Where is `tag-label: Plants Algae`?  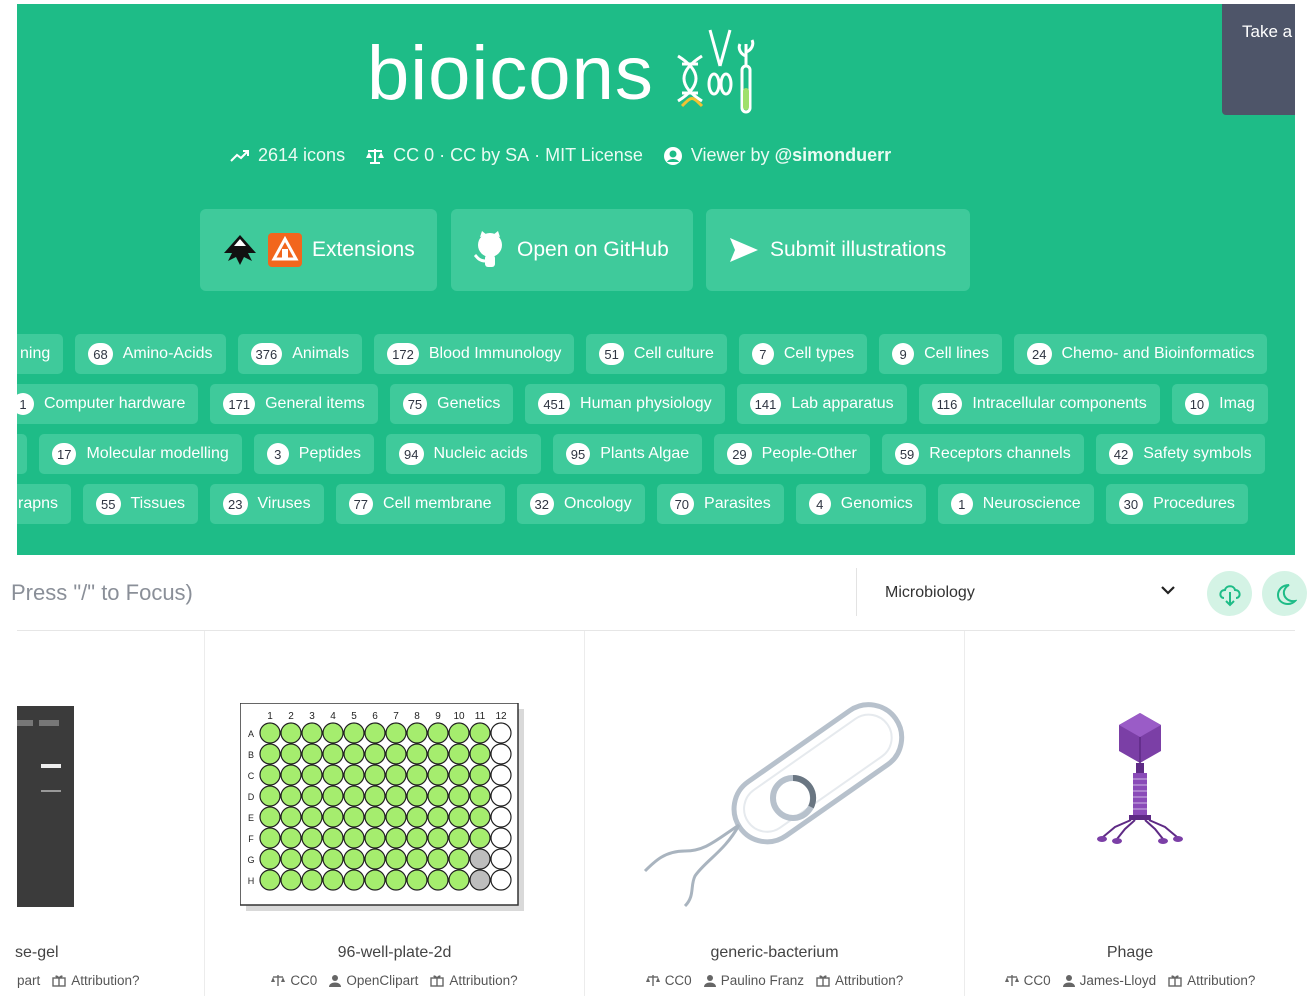 tag-label: Plants Algae is located at coordinates (645, 453).